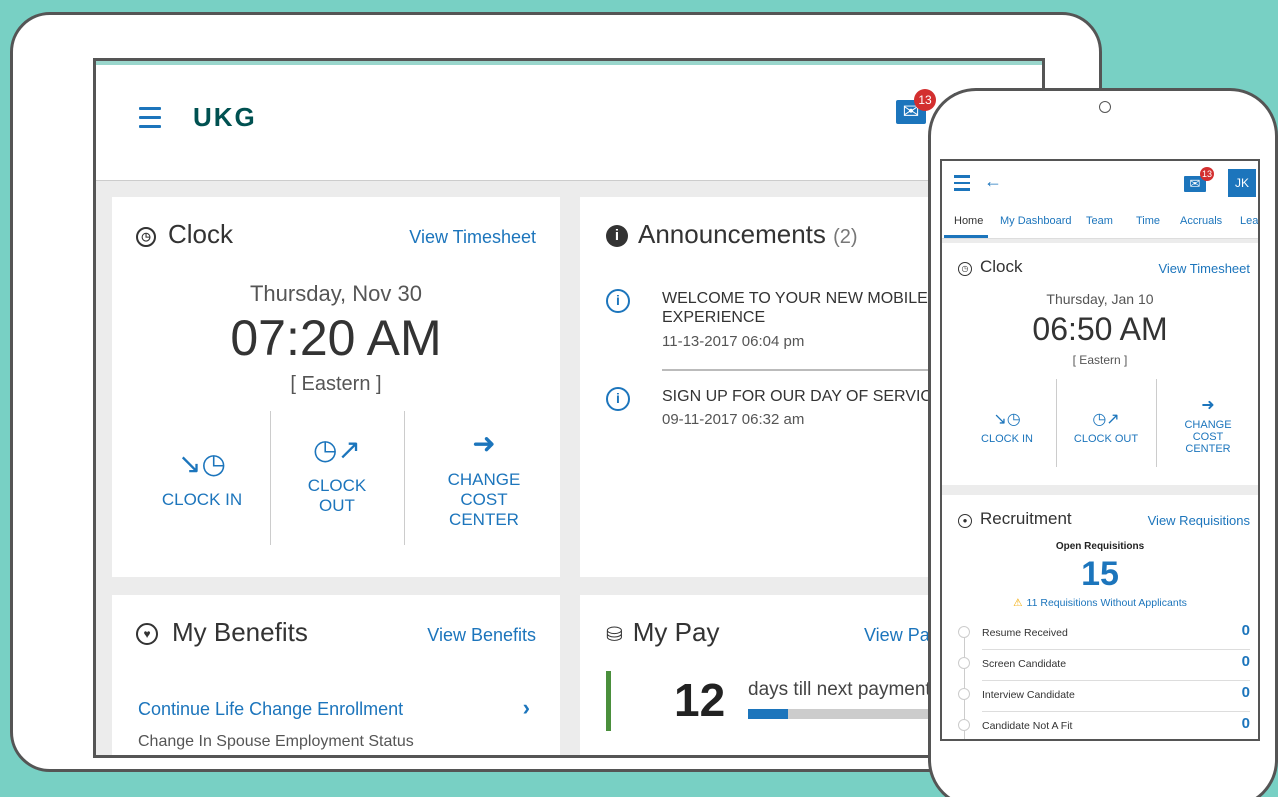 The width and height of the screenshot is (1278, 797). Describe the element at coordinates (1026, 518) in the screenshot. I see `recruitment-title-label: Recruitment` at that location.